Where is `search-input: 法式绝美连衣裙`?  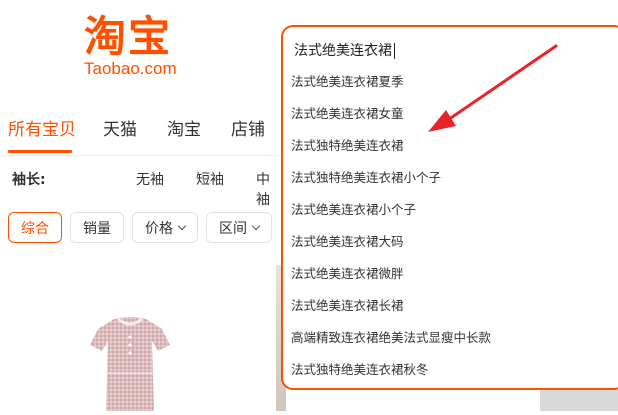 search-input: 法式绝美连衣裙 is located at coordinates (344, 50).